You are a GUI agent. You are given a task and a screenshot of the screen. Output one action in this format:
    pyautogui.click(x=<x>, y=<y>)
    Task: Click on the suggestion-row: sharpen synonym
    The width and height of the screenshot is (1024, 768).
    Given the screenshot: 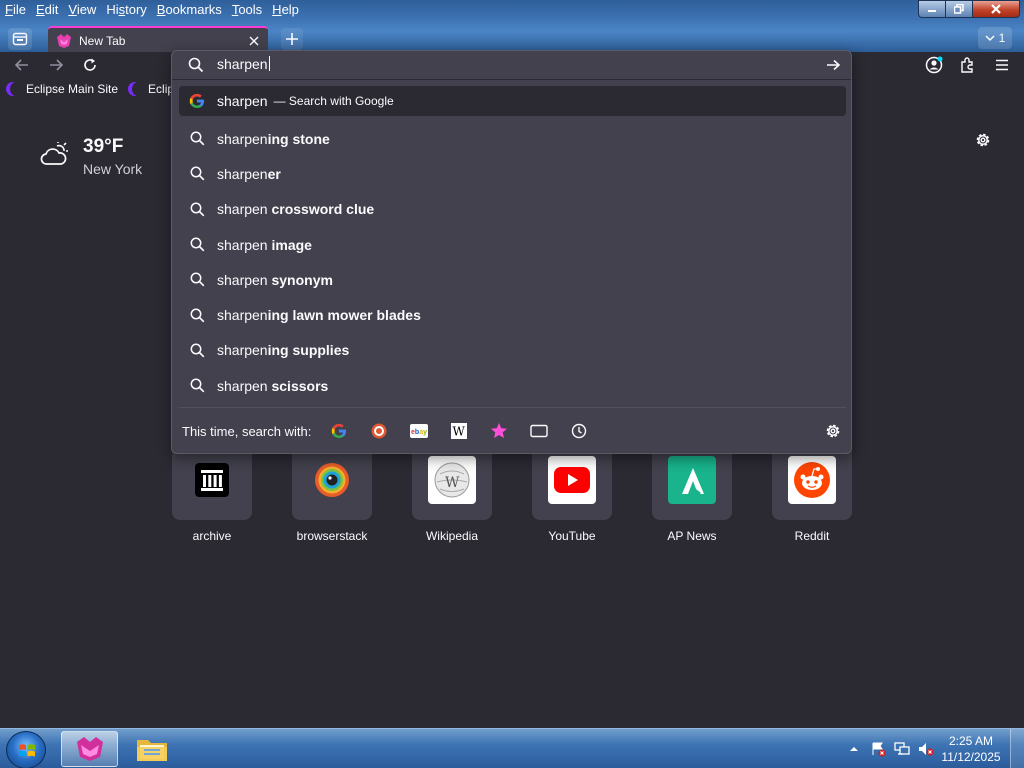 What is the action you would take?
    pyautogui.click(x=512, y=279)
    